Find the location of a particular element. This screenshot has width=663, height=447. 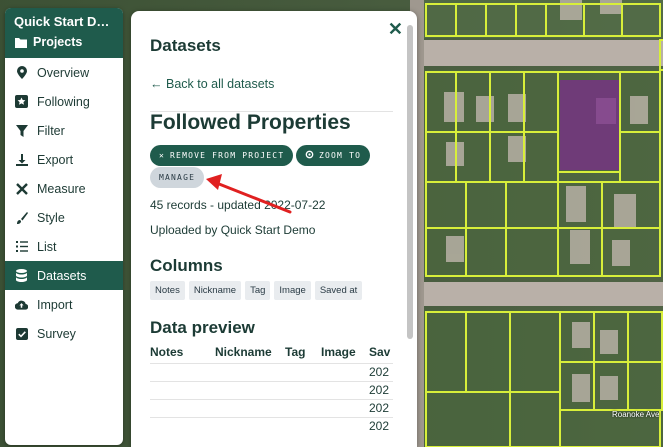

sidebar-item-export: Export is located at coordinates (64, 159).